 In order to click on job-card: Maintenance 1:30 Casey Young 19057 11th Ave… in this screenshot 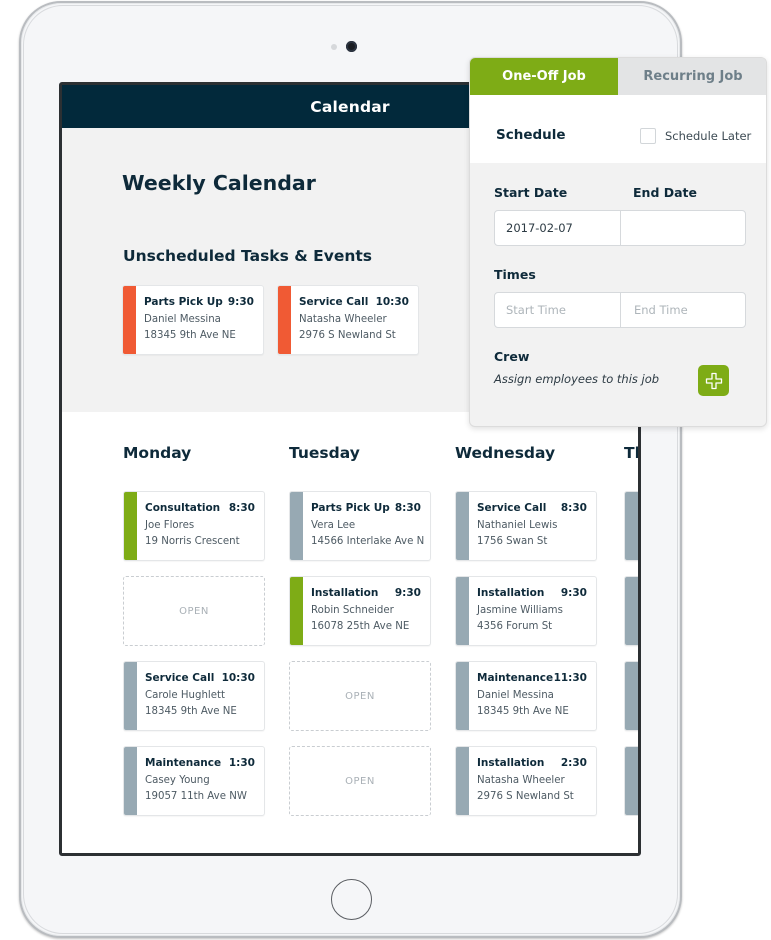, I will do `click(194, 781)`.